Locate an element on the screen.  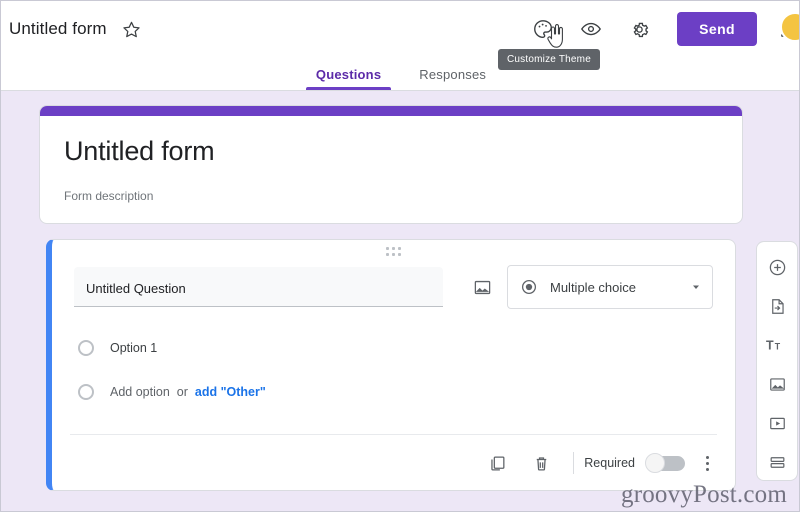
add-option-row: Add option or add "Other" is located at coordinates (395, 392).